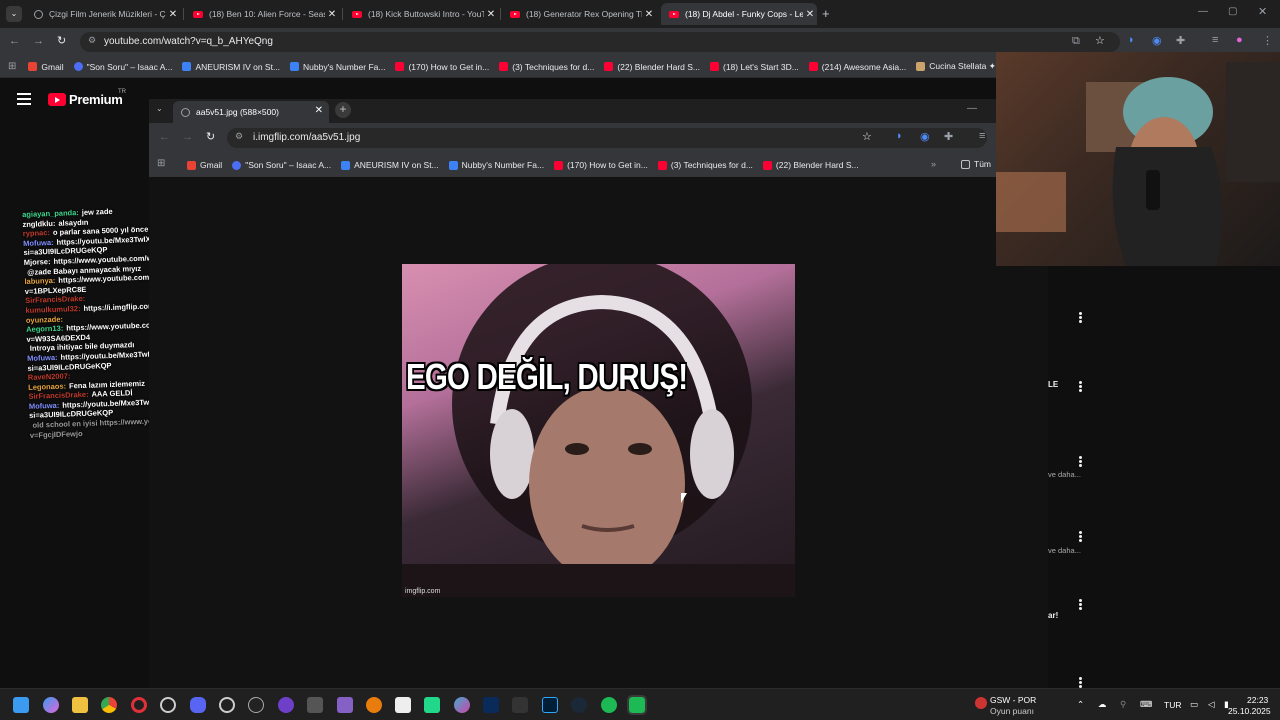  What do you see at coordinates (374, 705) in the screenshot?
I see `blender-icon` at bounding box center [374, 705].